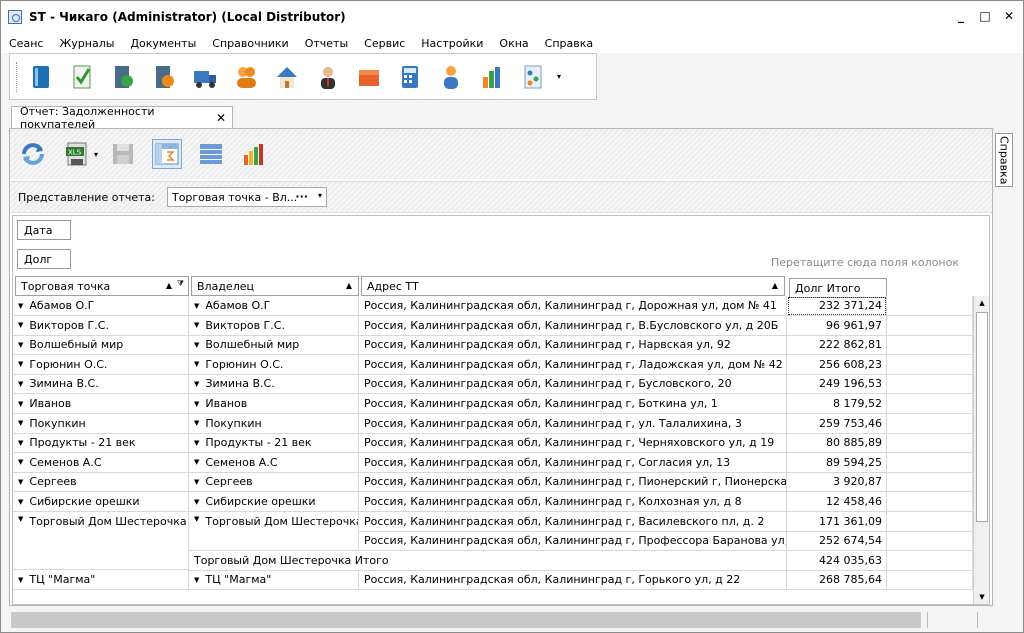 The width and height of the screenshot is (1024, 633). What do you see at coordinates (101, 541) in the screenshot?
I see `cell-store: ▼ Торговый Дом Шестерочка` at bounding box center [101, 541].